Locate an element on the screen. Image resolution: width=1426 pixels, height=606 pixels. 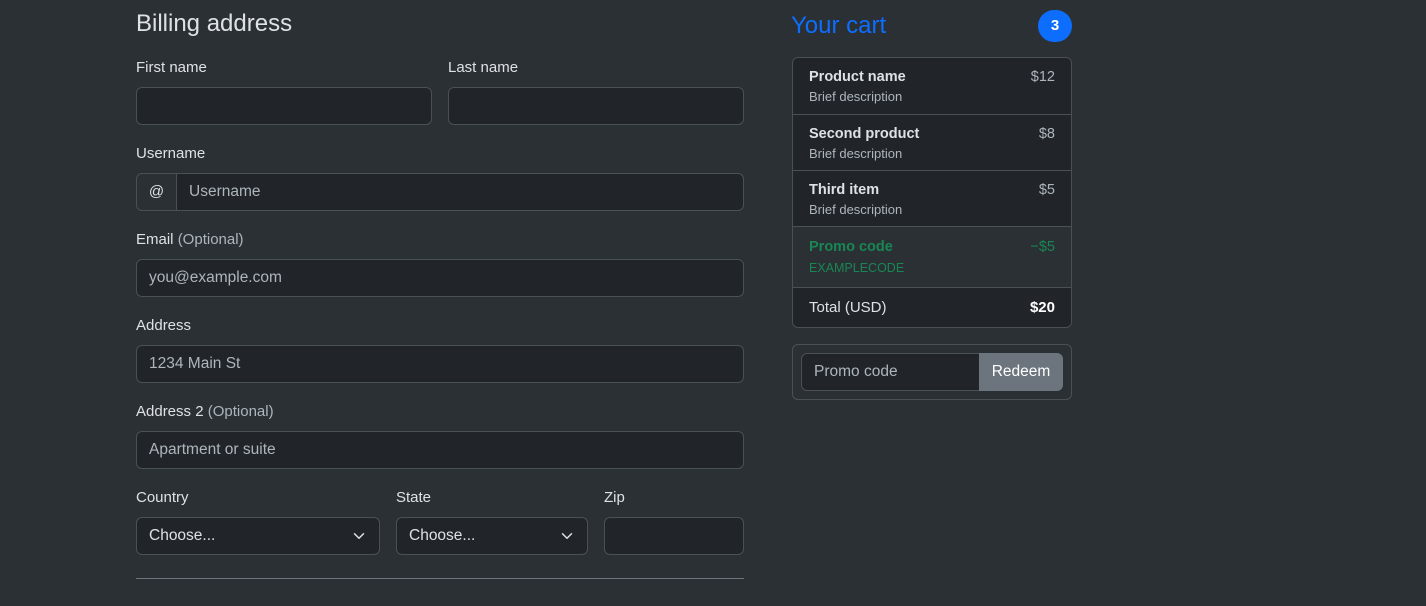
cart-item: Third item Brief description $5 is located at coordinates (932, 198).